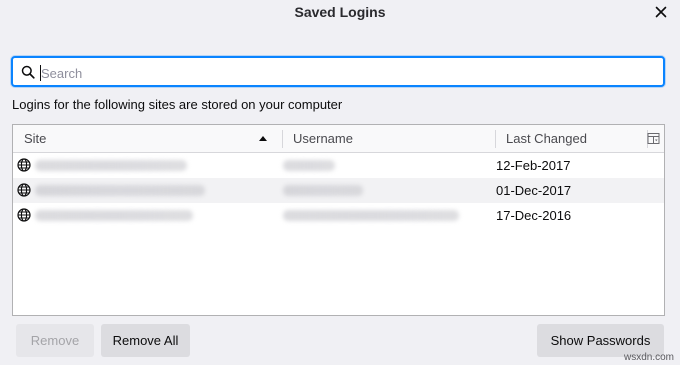 This screenshot has height=365, width=680. Describe the element at coordinates (338, 165) in the screenshot. I see `table-row: 12-Feb-2017` at that location.